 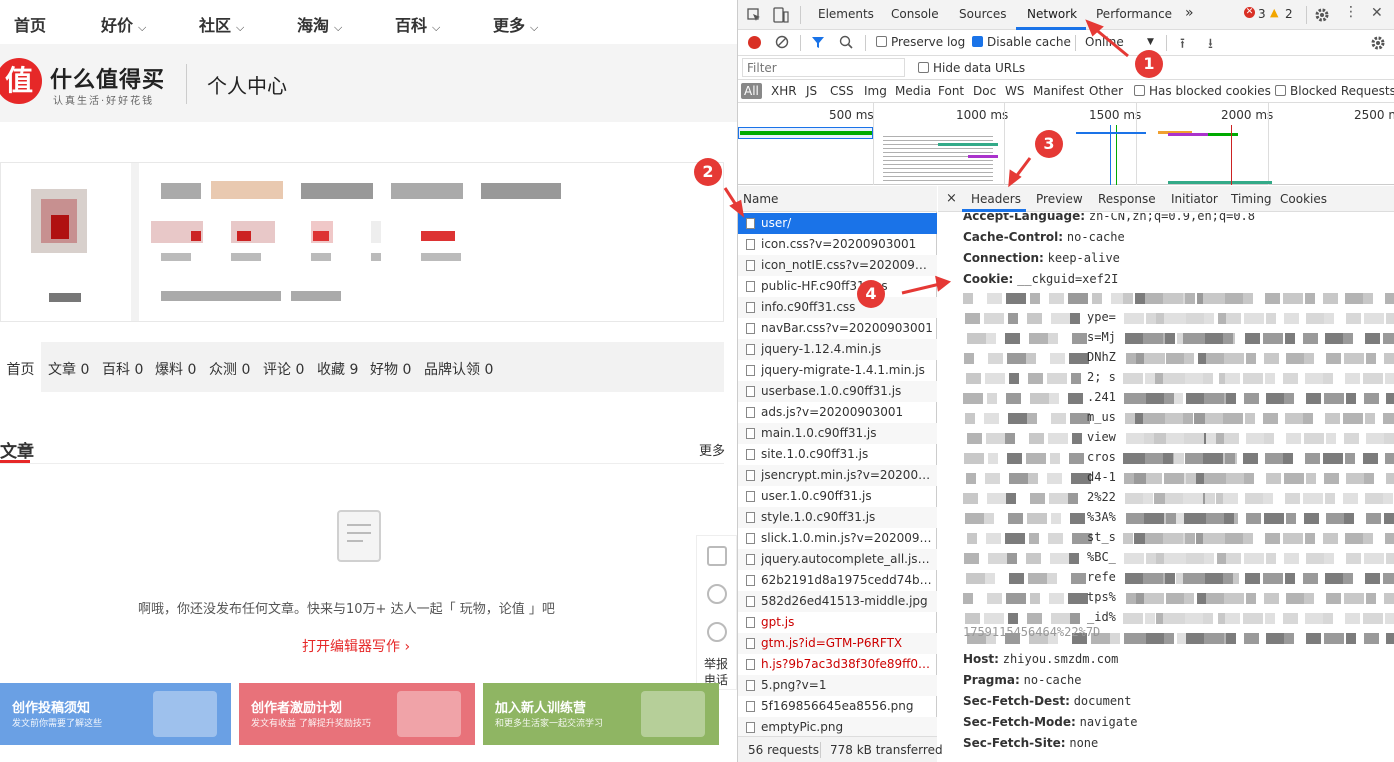 What do you see at coordinates (1149, 64) in the screenshot?
I see `annotation-badge: 1` at bounding box center [1149, 64].